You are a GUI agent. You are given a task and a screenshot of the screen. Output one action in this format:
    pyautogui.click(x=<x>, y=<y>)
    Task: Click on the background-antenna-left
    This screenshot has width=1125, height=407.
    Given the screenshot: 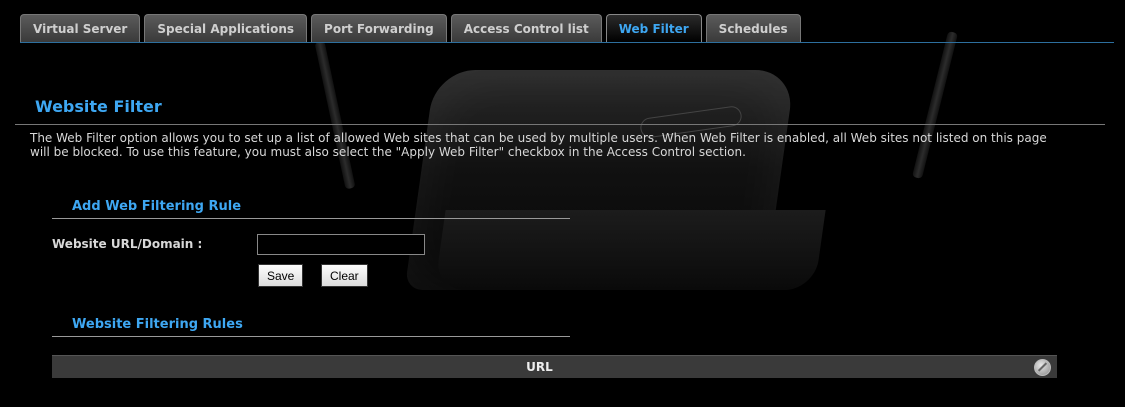 What is the action you would take?
    pyautogui.click(x=335, y=115)
    